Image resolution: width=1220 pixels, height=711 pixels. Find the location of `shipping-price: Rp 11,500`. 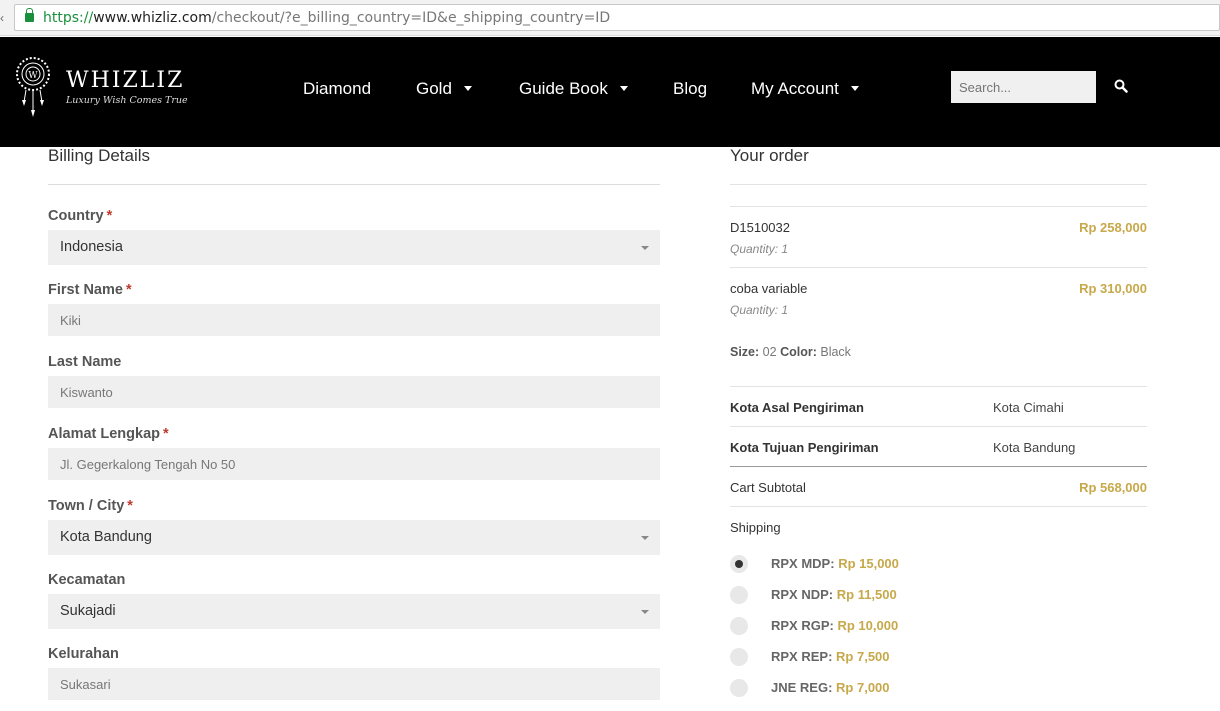

shipping-price: Rp 11,500 is located at coordinates (866, 594).